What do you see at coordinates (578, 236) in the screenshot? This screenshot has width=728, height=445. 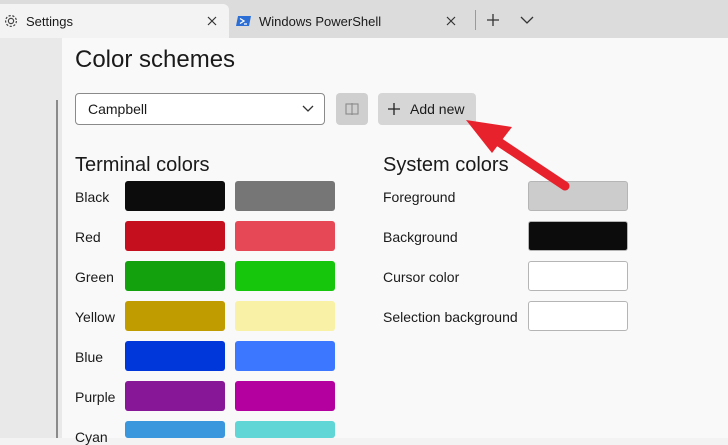 I see `swatch-background` at bounding box center [578, 236].